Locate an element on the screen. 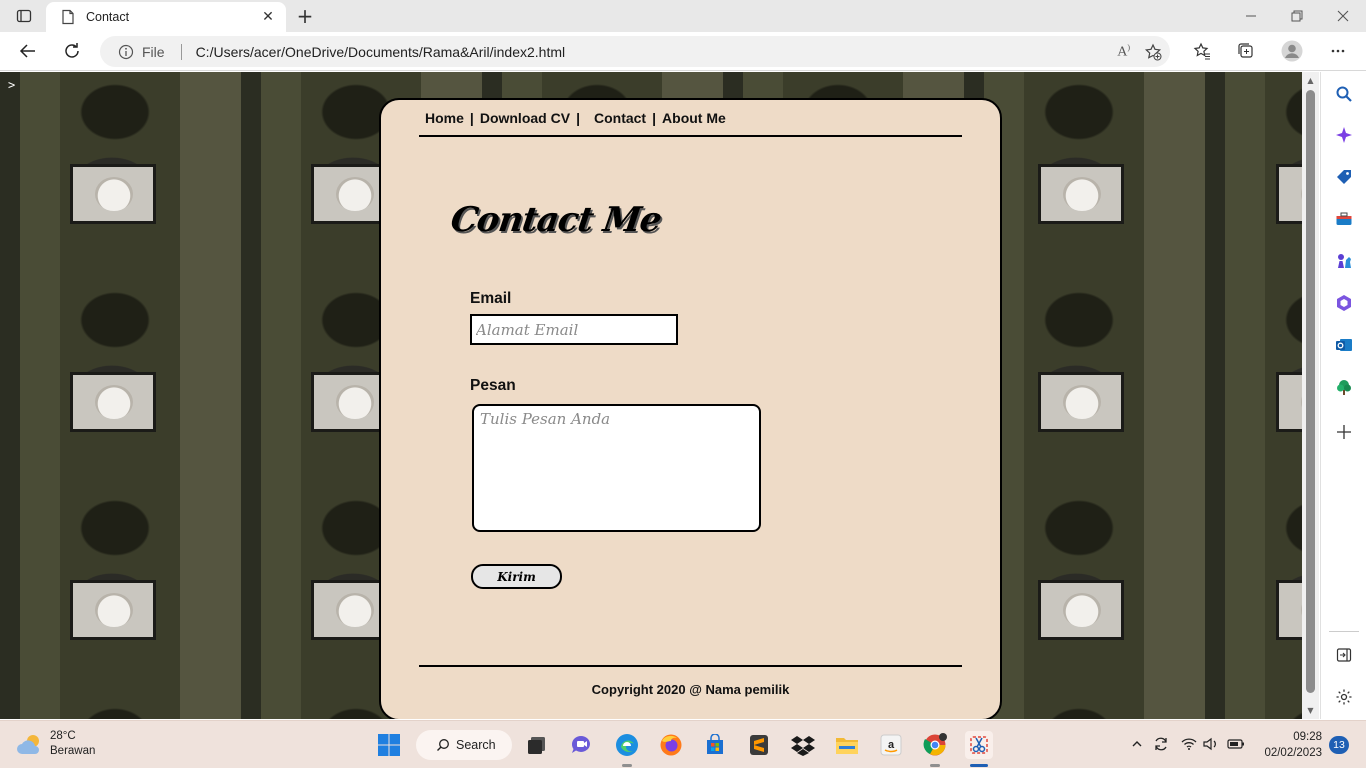  page-scrollbar: ▲ ▼ is located at coordinates (1310, 395).